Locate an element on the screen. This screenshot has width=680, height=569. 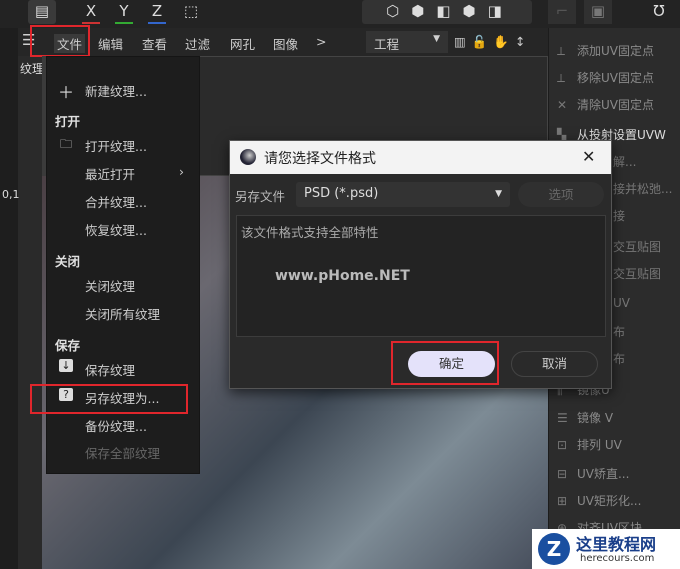
menu-close-texture: 关闭纹理 is located at coordinates (110, 285).